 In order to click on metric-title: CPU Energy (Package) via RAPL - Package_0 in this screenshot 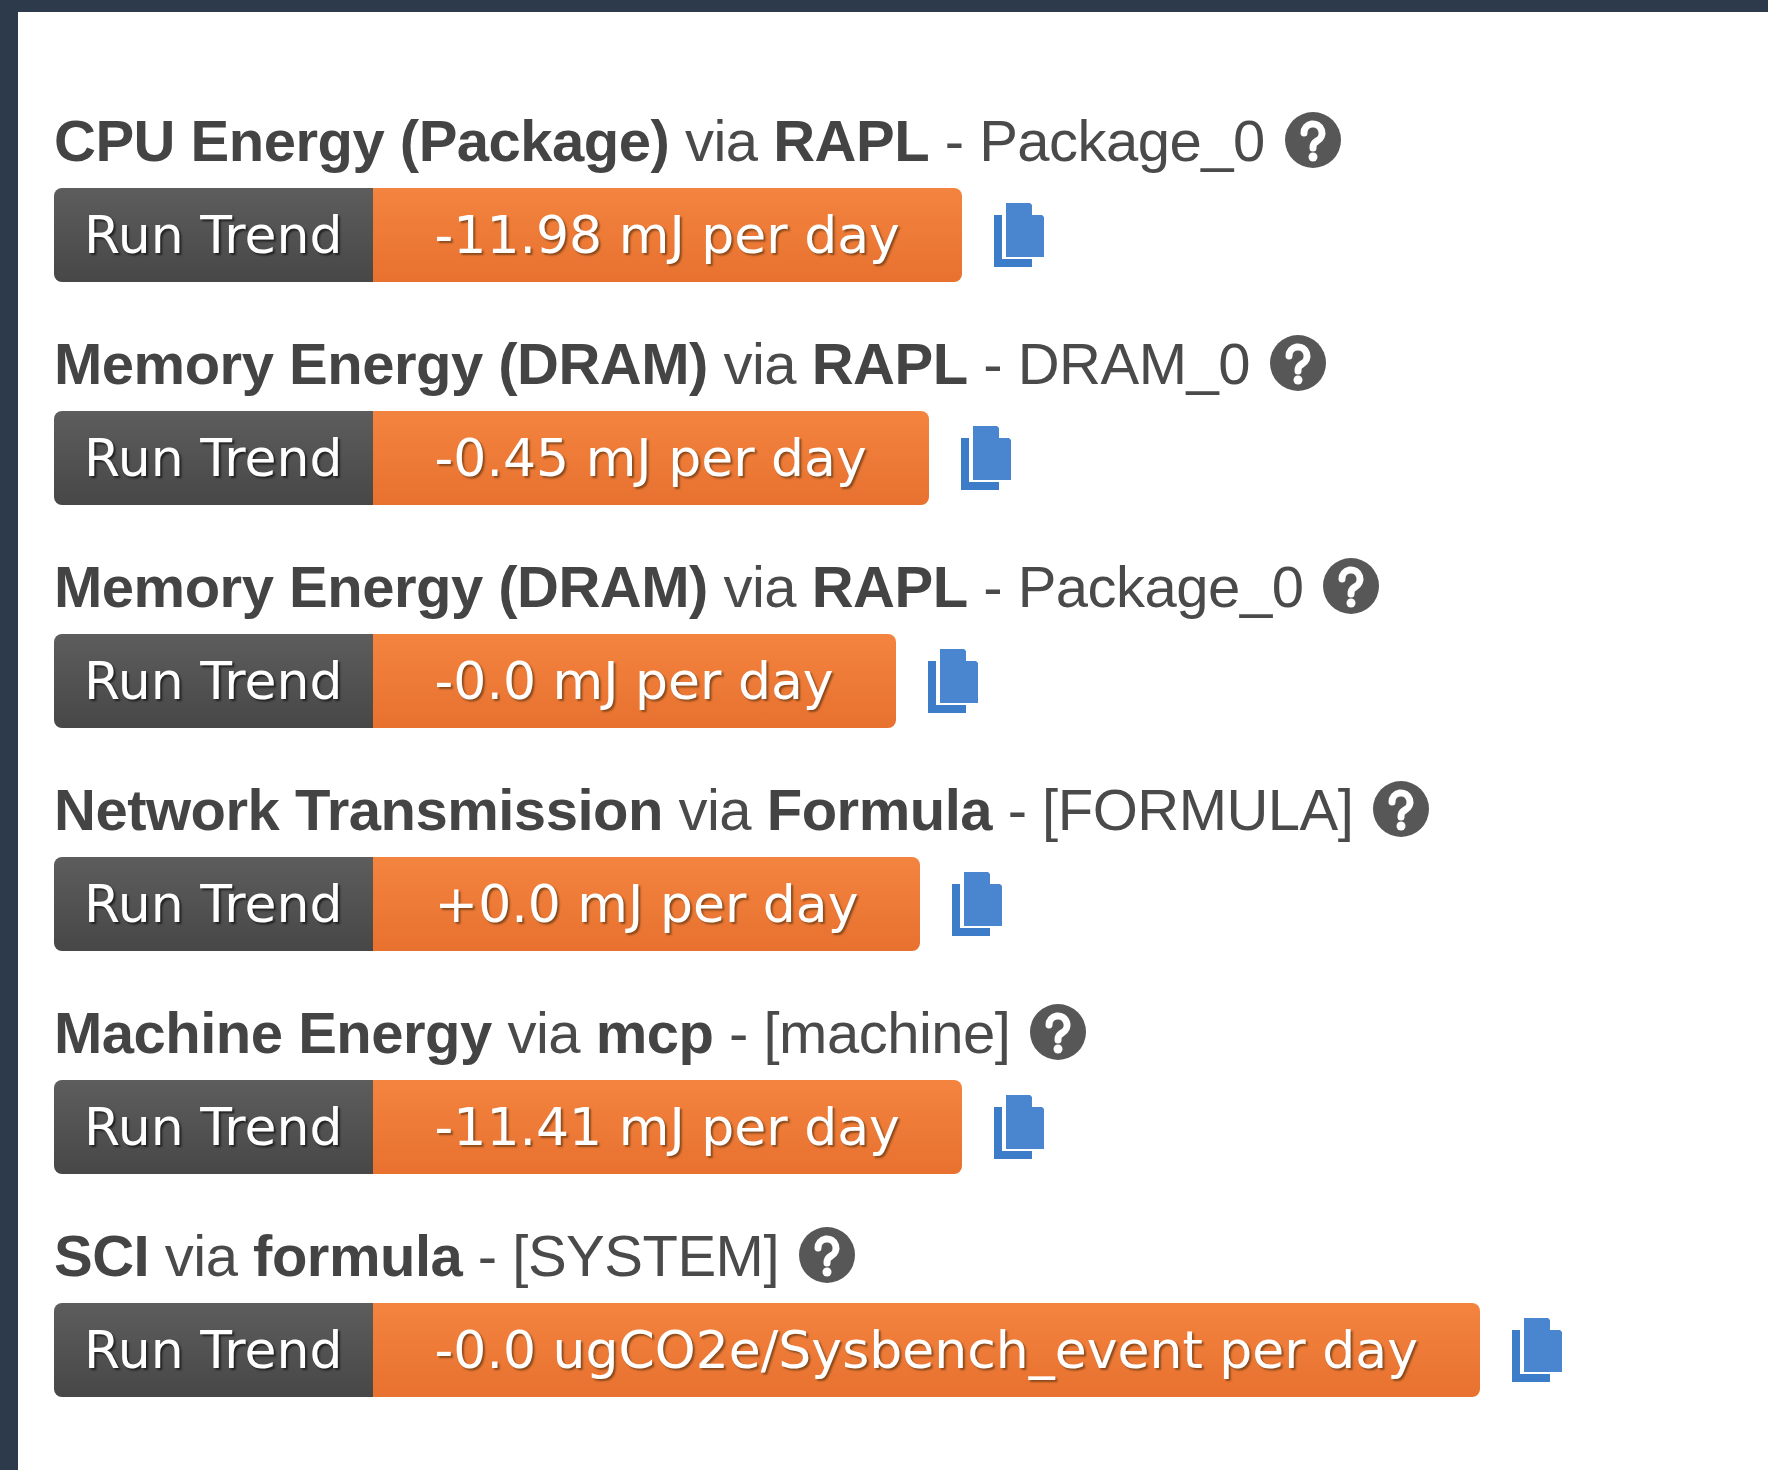, I will do `click(659, 140)`.